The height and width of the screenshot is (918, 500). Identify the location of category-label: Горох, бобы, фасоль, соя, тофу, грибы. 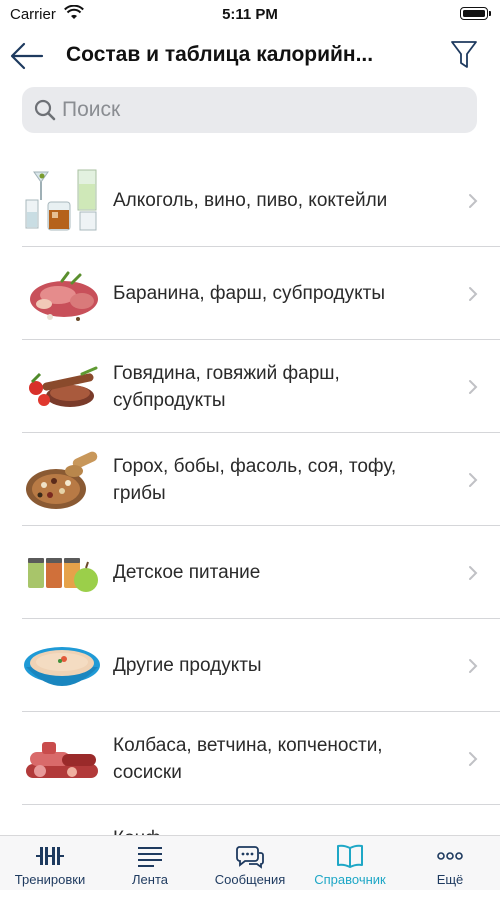
(255, 479).